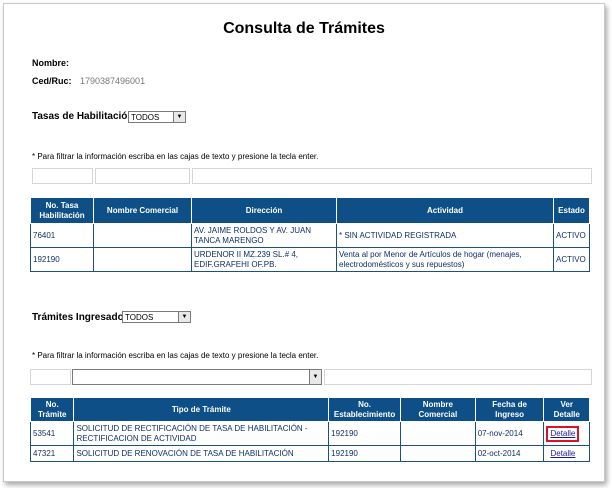  I want to click on cell-fecha-ingreso: 07-nov-2014, so click(509, 433).